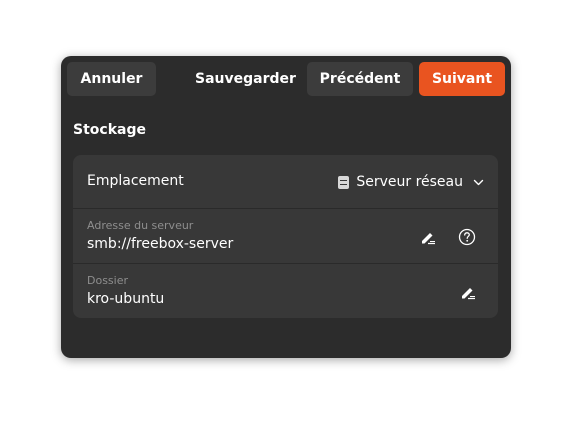  Describe the element at coordinates (360, 79) in the screenshot. I see `previous-button: Précédent` at that location.